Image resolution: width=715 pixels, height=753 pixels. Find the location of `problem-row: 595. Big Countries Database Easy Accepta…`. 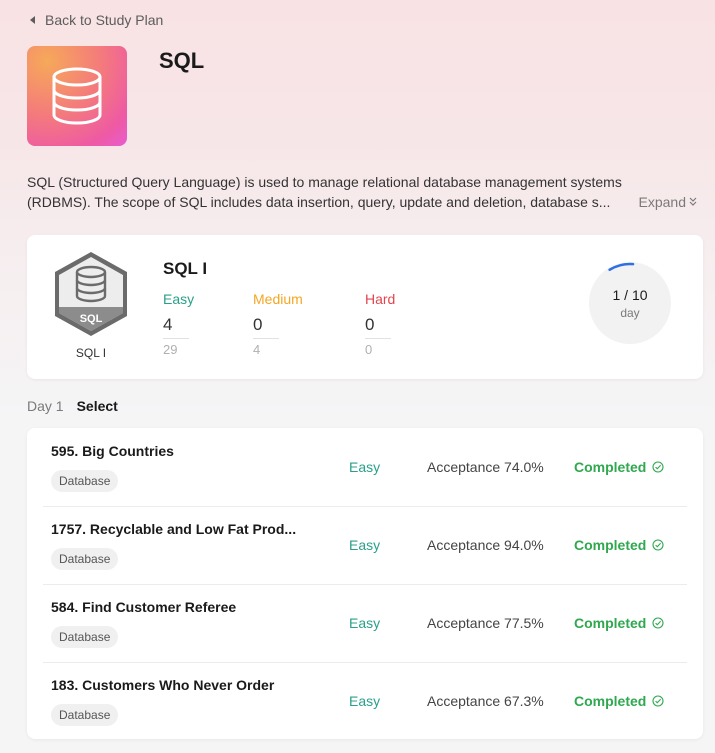

problem-row: 595. Big Countries Database Easy Accepta… is located at coordinates (365, 467).